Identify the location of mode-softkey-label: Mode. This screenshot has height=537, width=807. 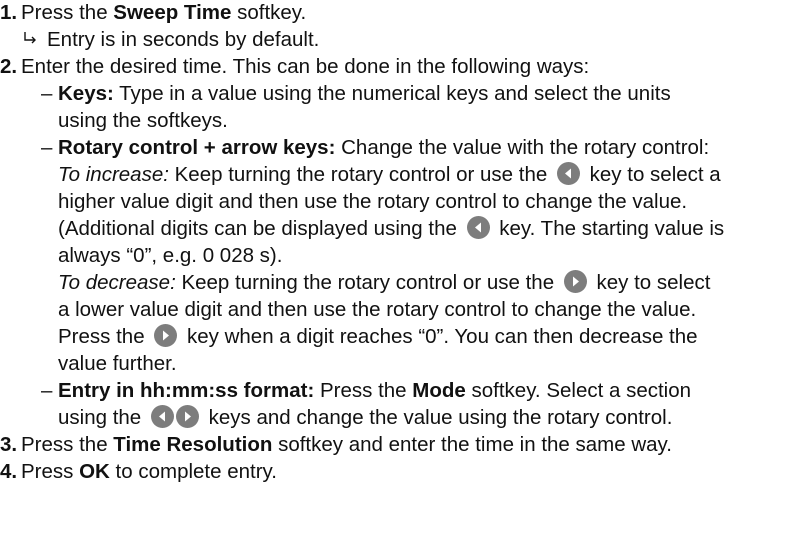
(439, 390).